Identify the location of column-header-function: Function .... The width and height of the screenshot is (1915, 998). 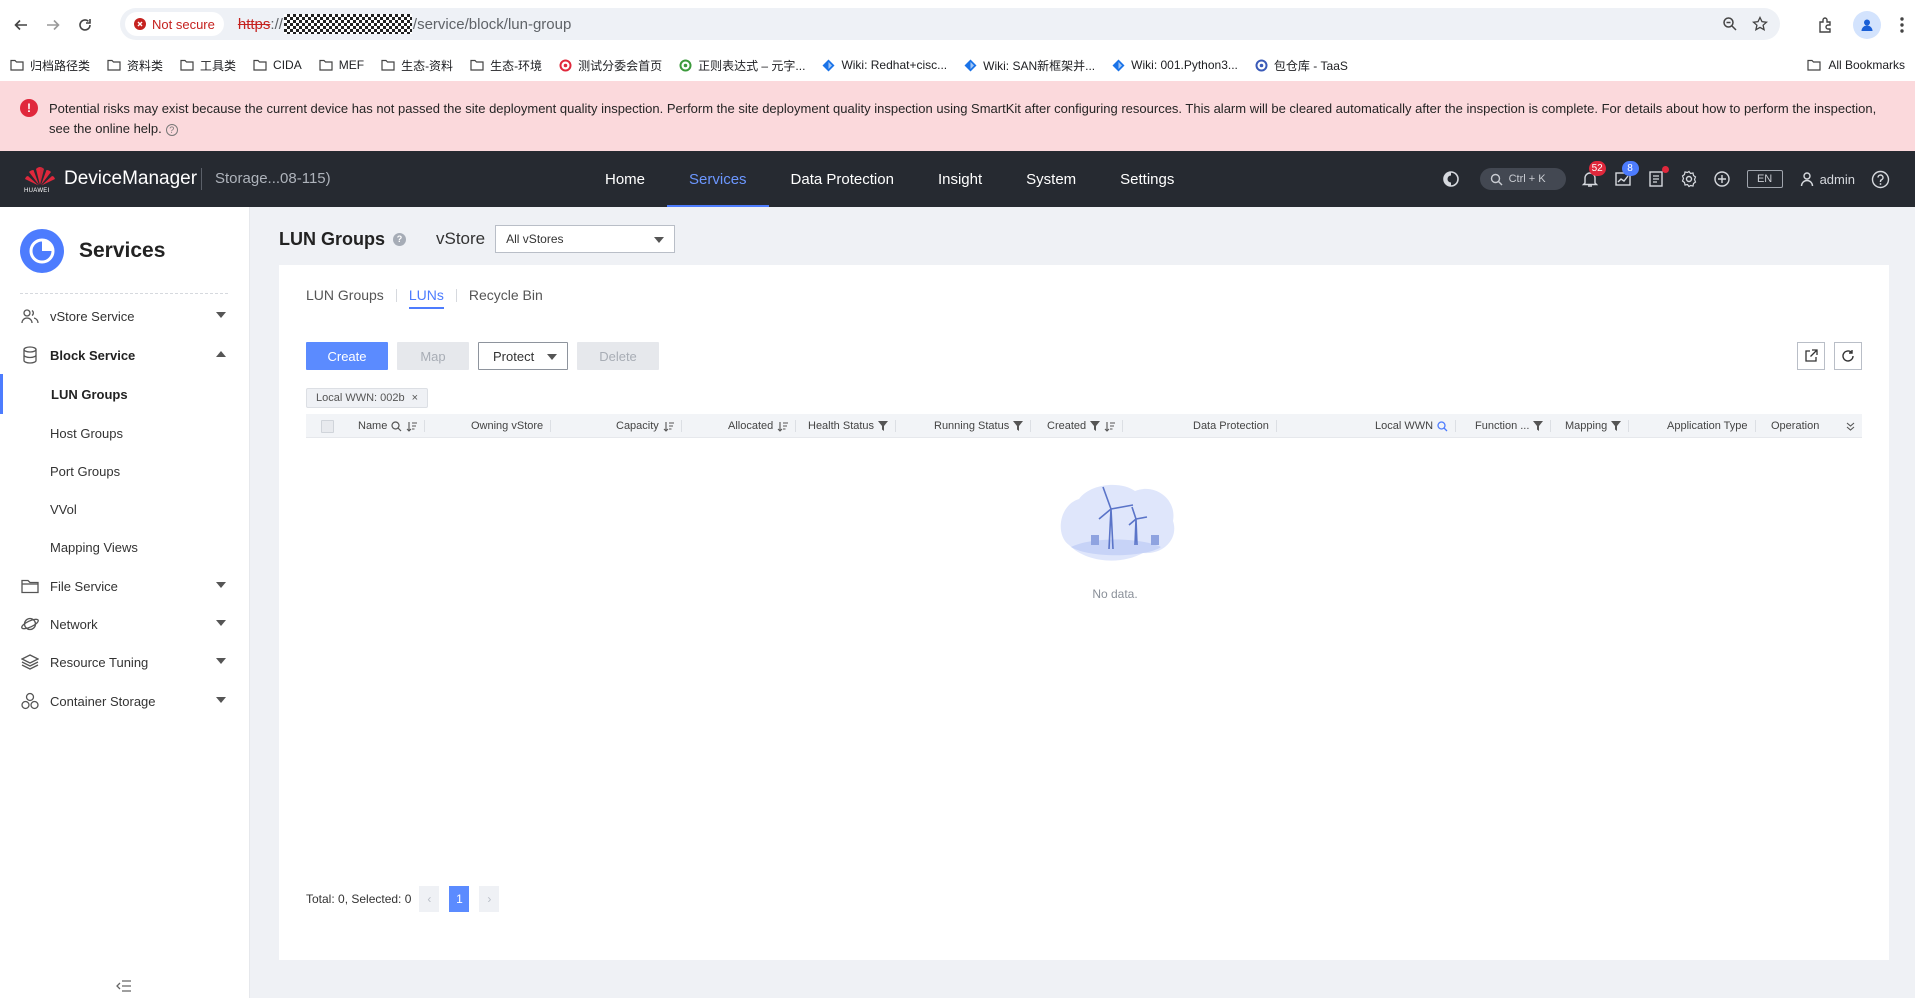
(1513, 426).